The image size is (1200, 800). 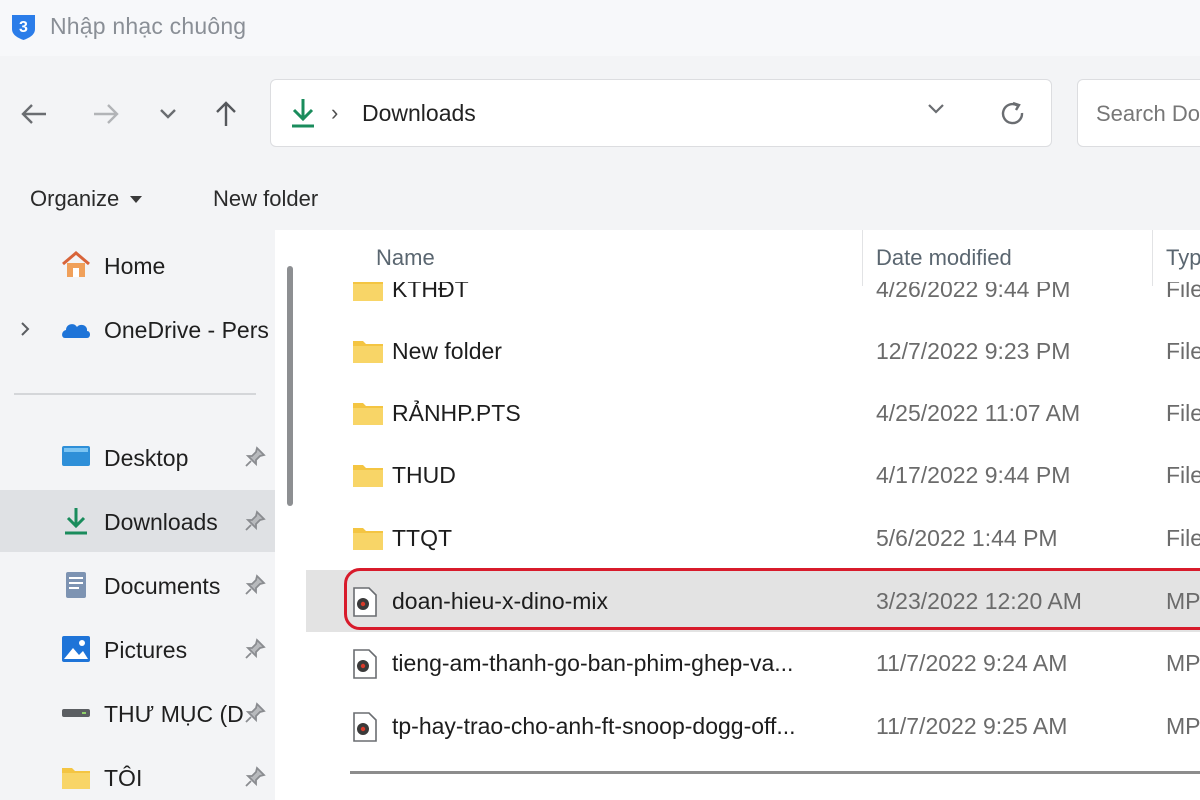 I want to click on file-row: THUD 4/17/2022 9:44 PM File, so click(x=753, y=475).